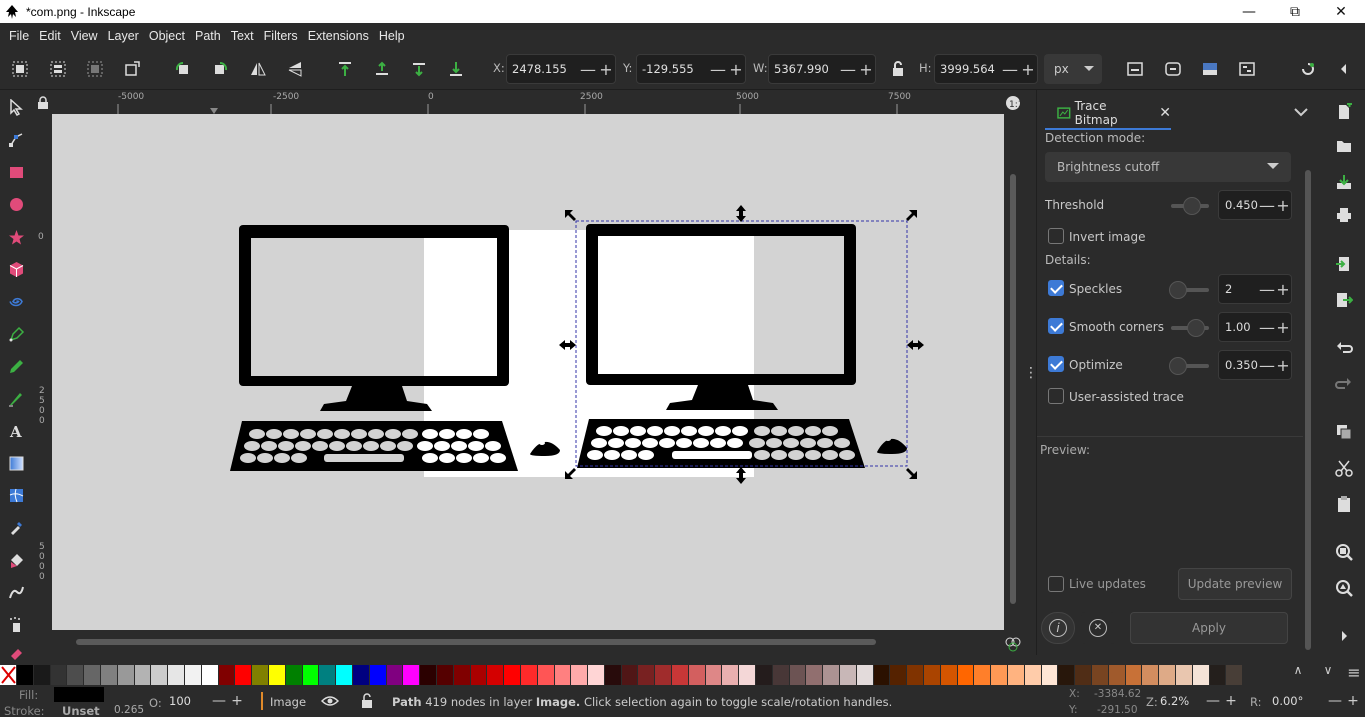 This screenshot has height=717, width=1365. I want to click on horizontal-ruler: -5000 -2500 0 2500 5000 7500, so click(528, 102).